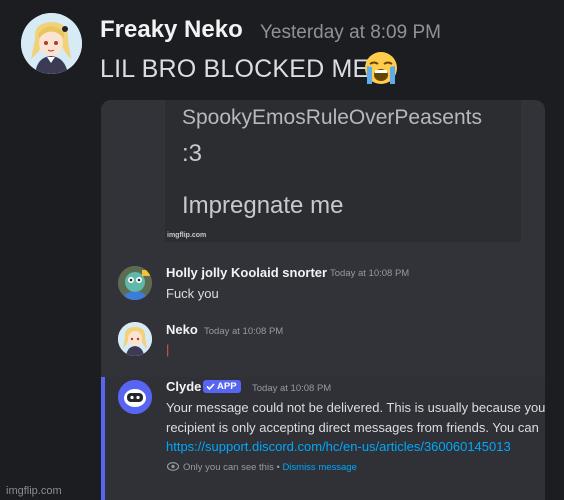 Image resolution: width=564 pixels, height=500 pixels. Describe the element at coordinates (187, 235) in the screenshot. I see `meme-watermark: imgflip.com` at that location.